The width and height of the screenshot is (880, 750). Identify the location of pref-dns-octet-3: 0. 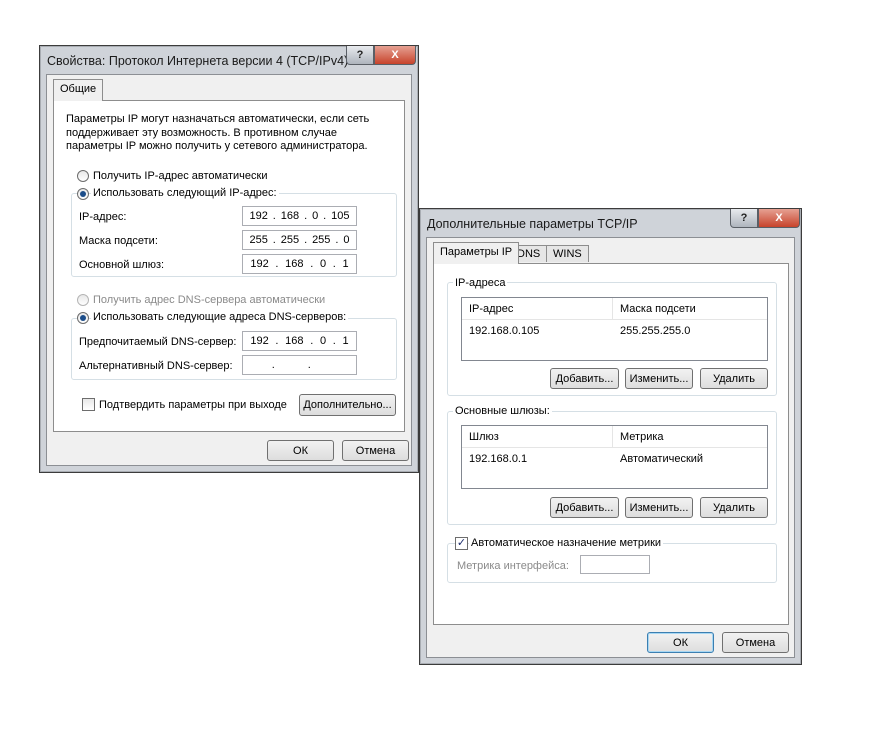
(323, 341).